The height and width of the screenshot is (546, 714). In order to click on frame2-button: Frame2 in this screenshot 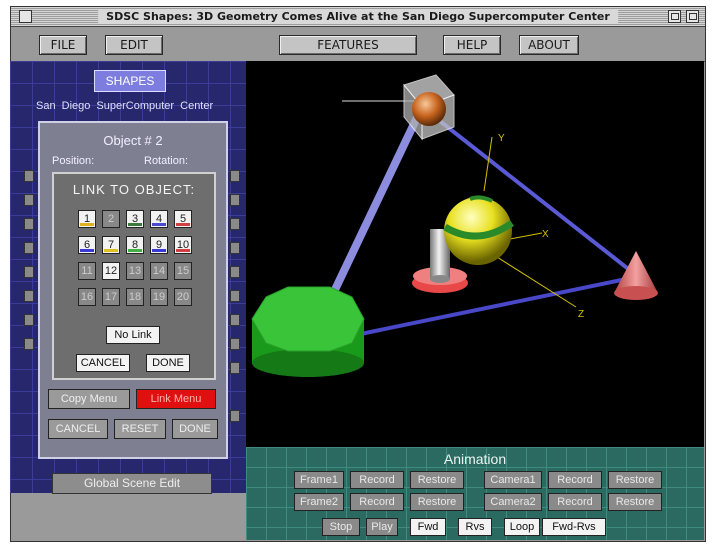, I will do `click(319, 502)`.